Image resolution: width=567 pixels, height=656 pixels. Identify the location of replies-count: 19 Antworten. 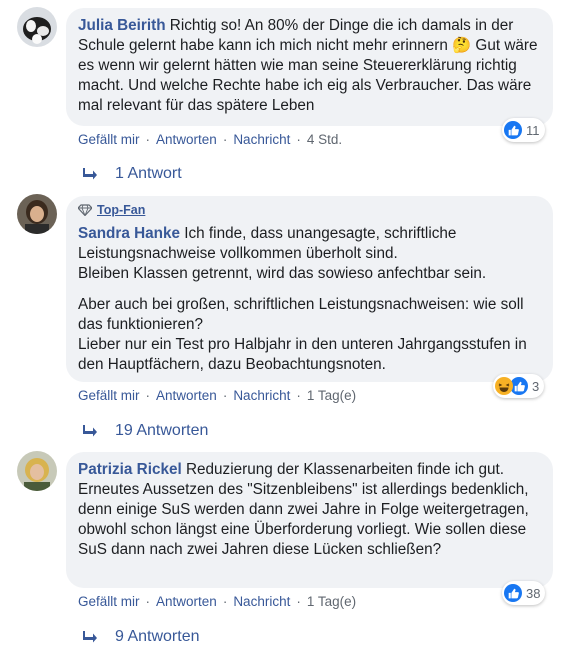
(162, 430).